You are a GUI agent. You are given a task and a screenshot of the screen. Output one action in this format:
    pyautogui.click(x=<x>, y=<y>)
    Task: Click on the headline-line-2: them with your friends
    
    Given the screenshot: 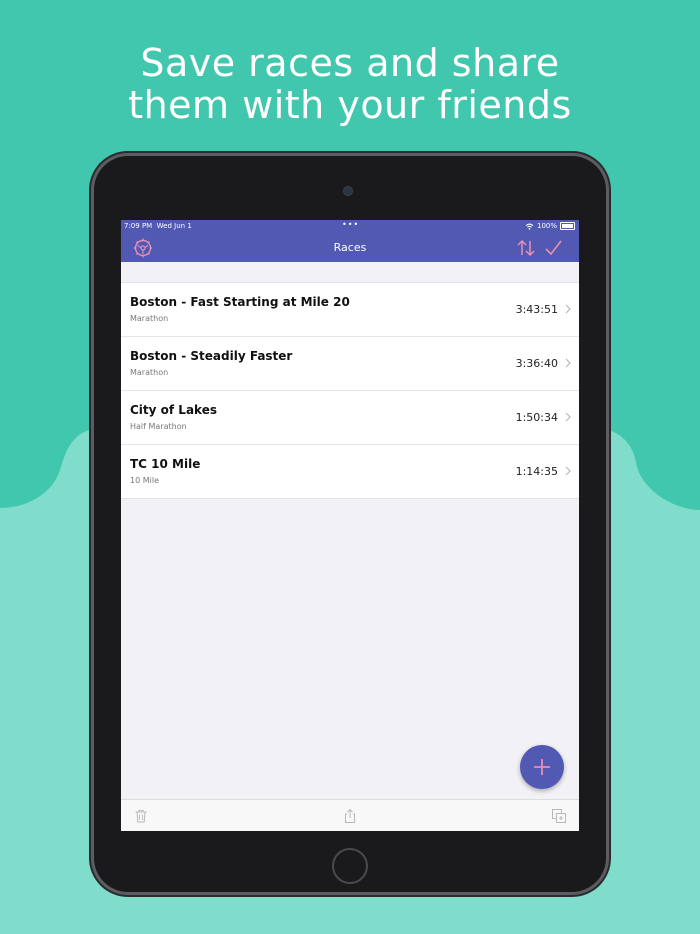 What is the action you would take?
    pyautogui.click(x=350, y=105)
    